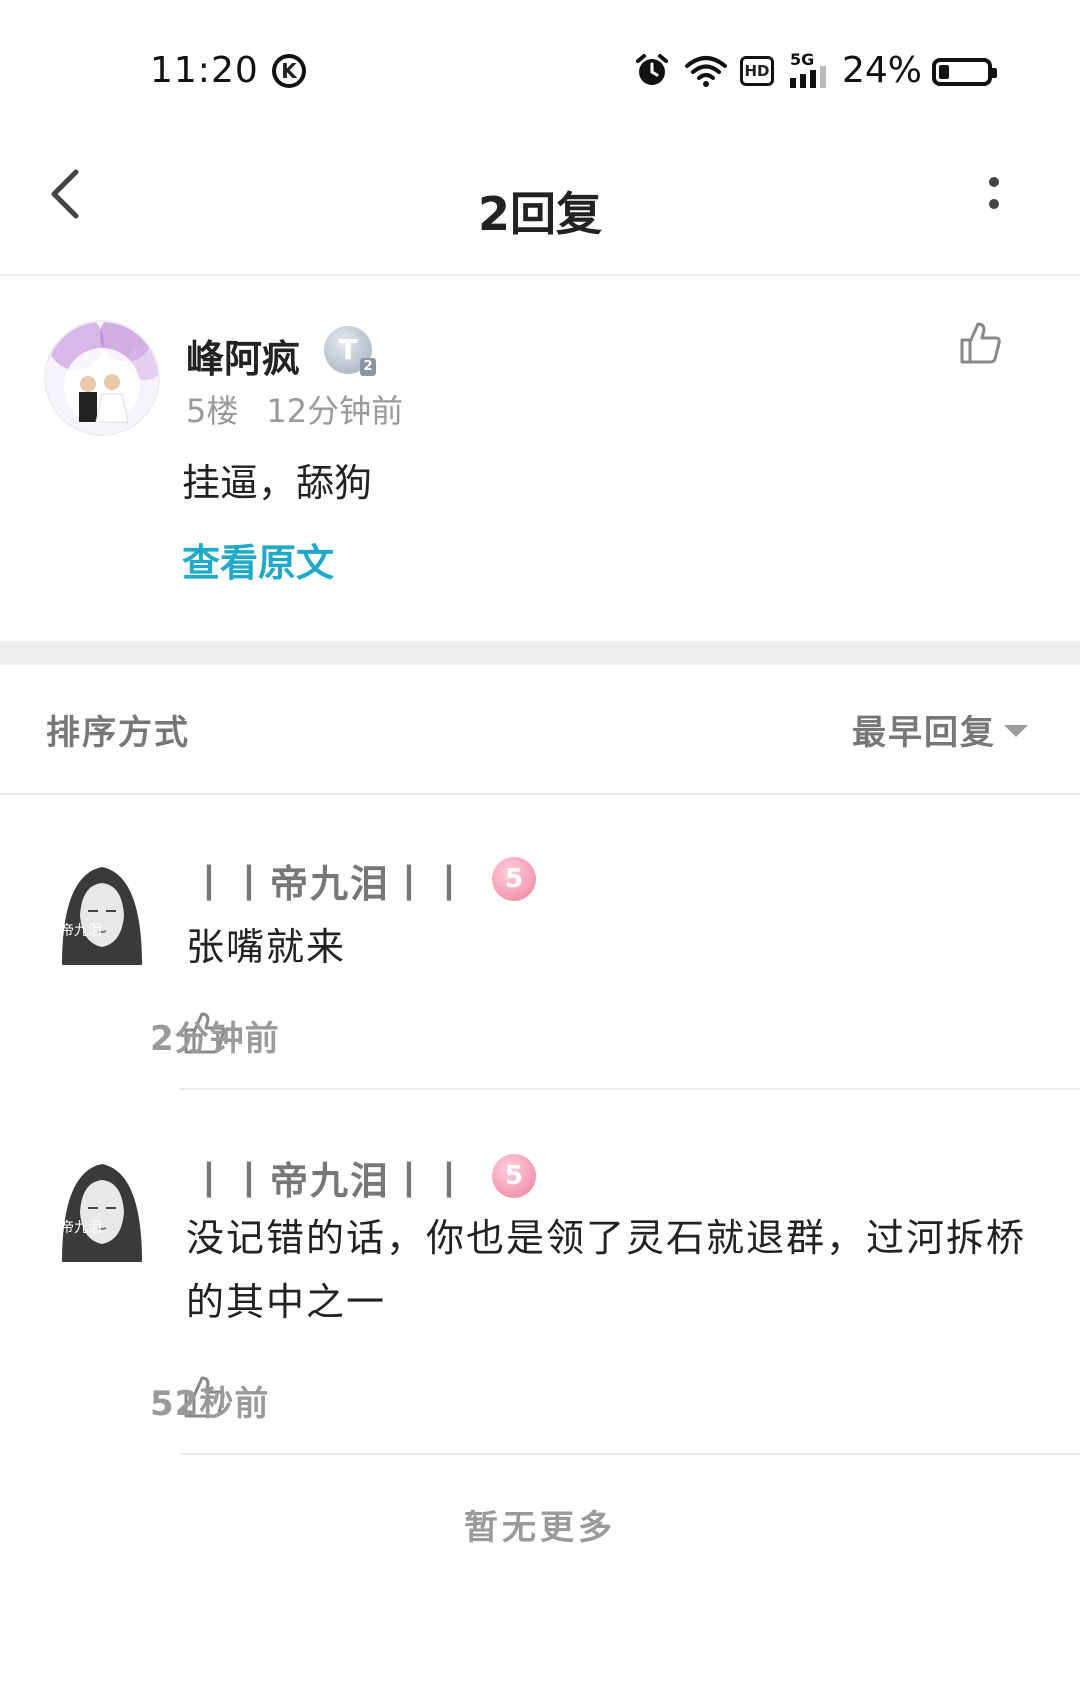 Image resolution: width=1080 pixels, height=1695 pixels. I want to click on post-content: 挂逼，舔狗, so click(277, 483).